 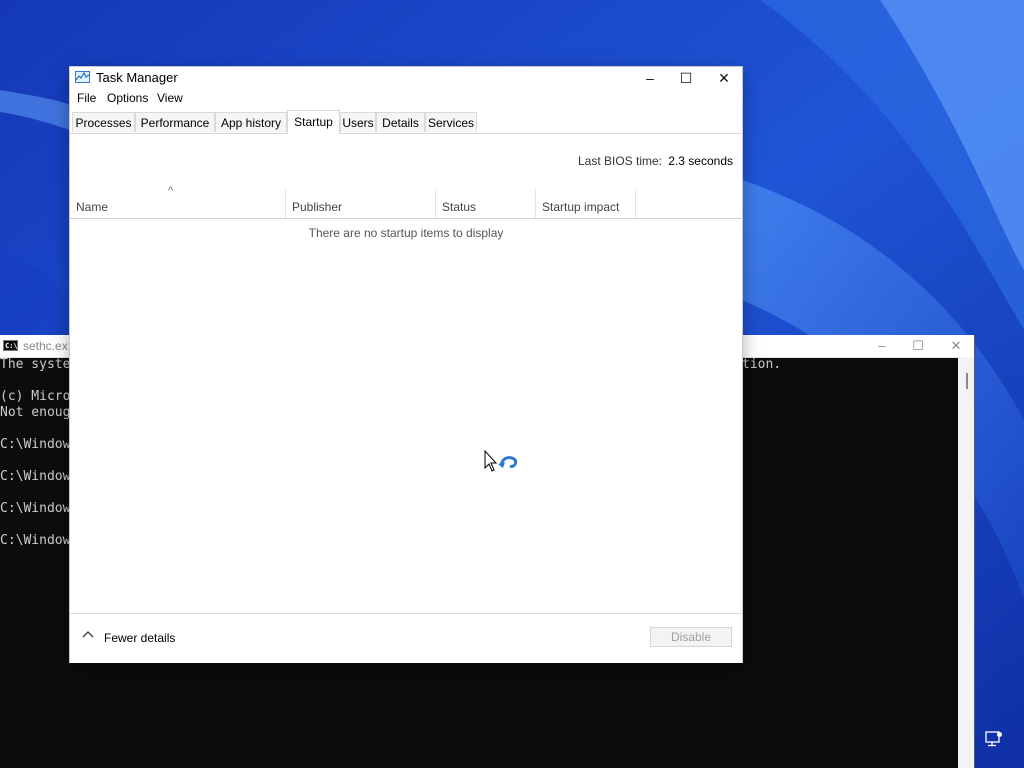 What do you see at coordinates (406, 638) in the screenshot?
I see `footer: Fewer details Disable` at bounding box center [406, 638].